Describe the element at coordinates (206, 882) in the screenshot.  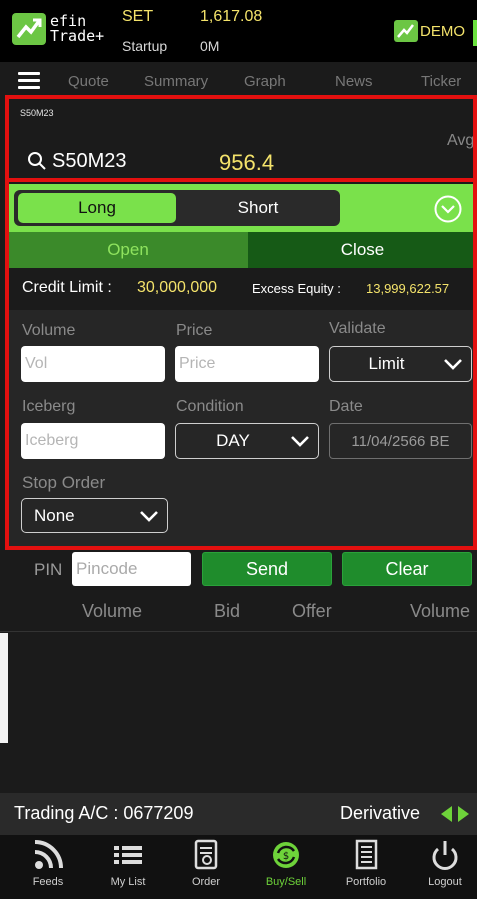
I see `tab-order-label: Order` at that location.